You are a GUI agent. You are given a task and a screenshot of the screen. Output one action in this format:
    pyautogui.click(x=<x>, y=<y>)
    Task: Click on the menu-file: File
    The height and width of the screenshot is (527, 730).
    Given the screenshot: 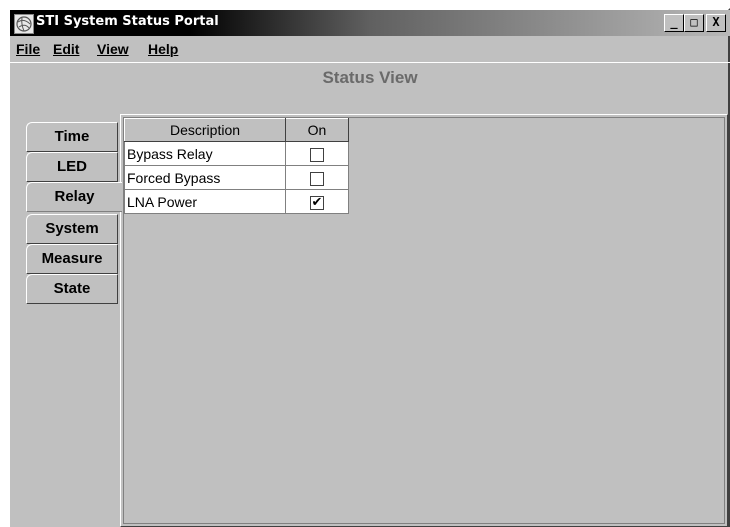 What is the action you would take?
    pyautogui.click(x=28, y=49)
    